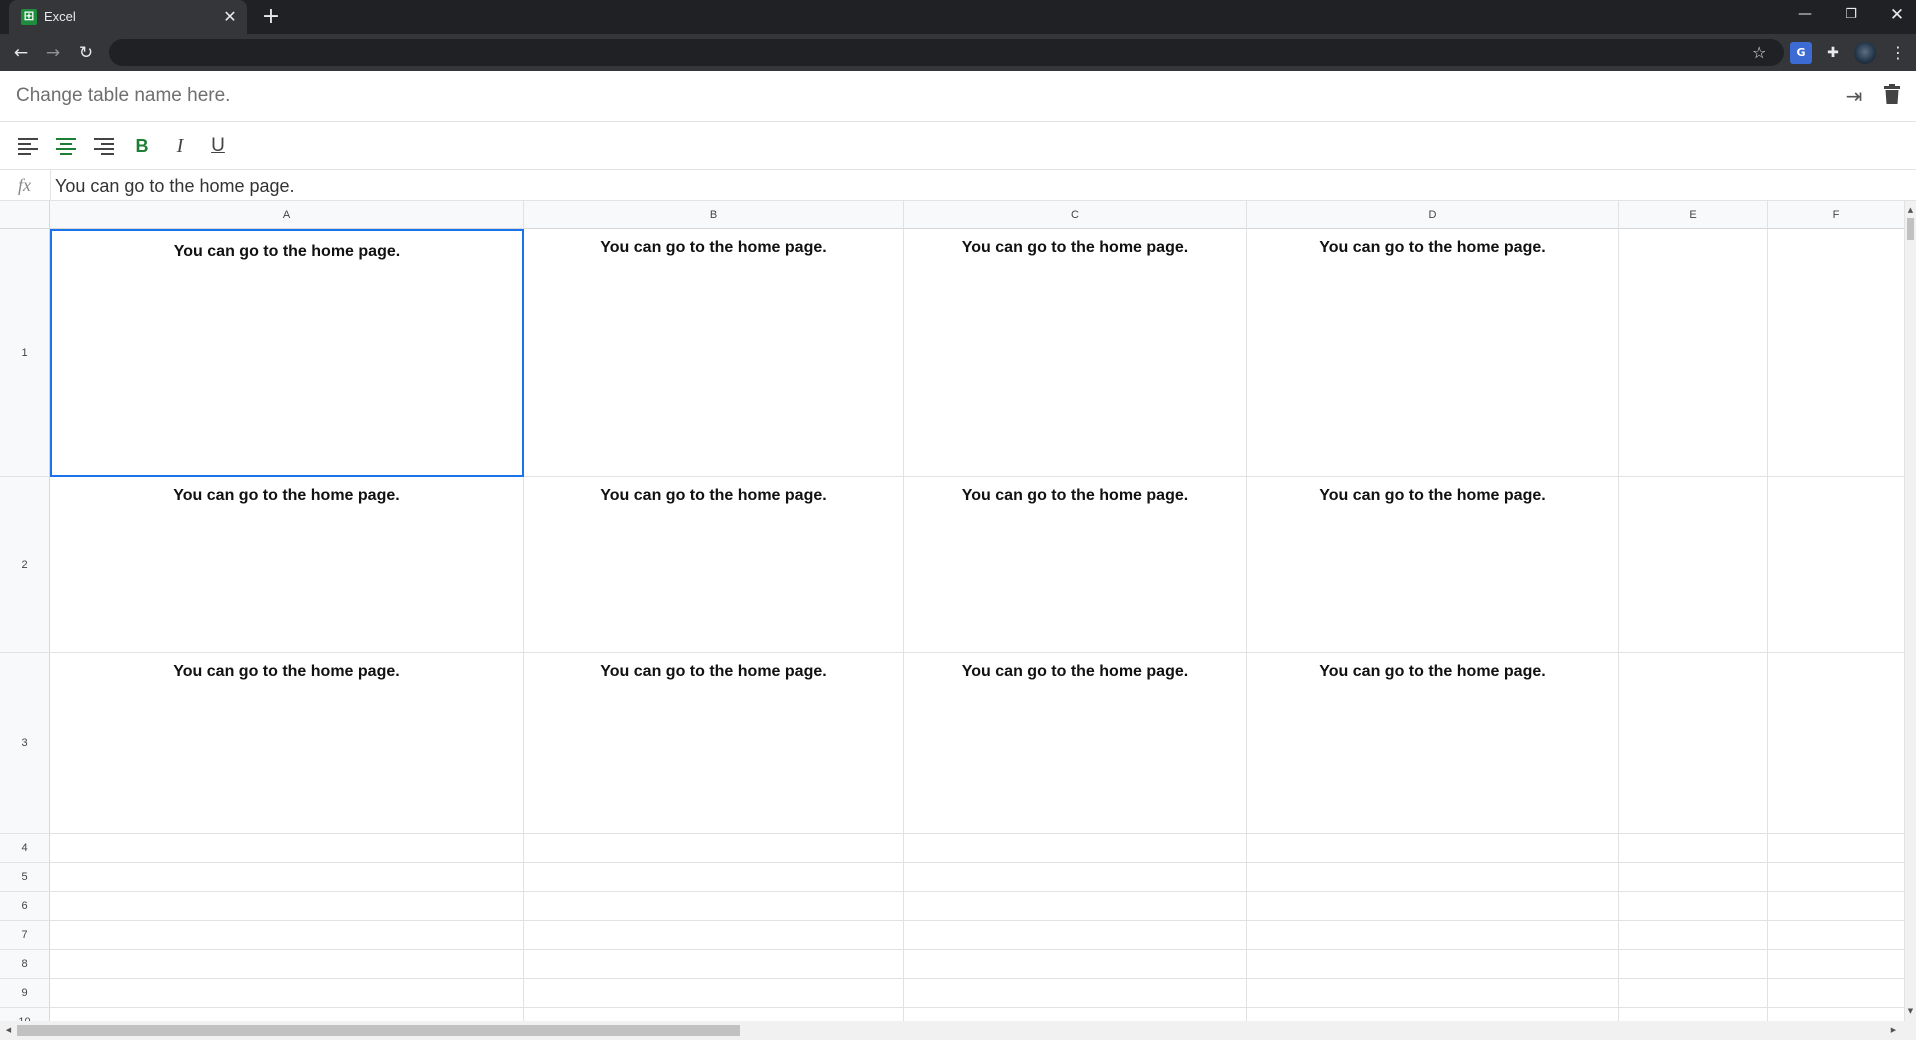  I want to click on scroll-up-arrow-icon: ▲, so click(1910, 210).